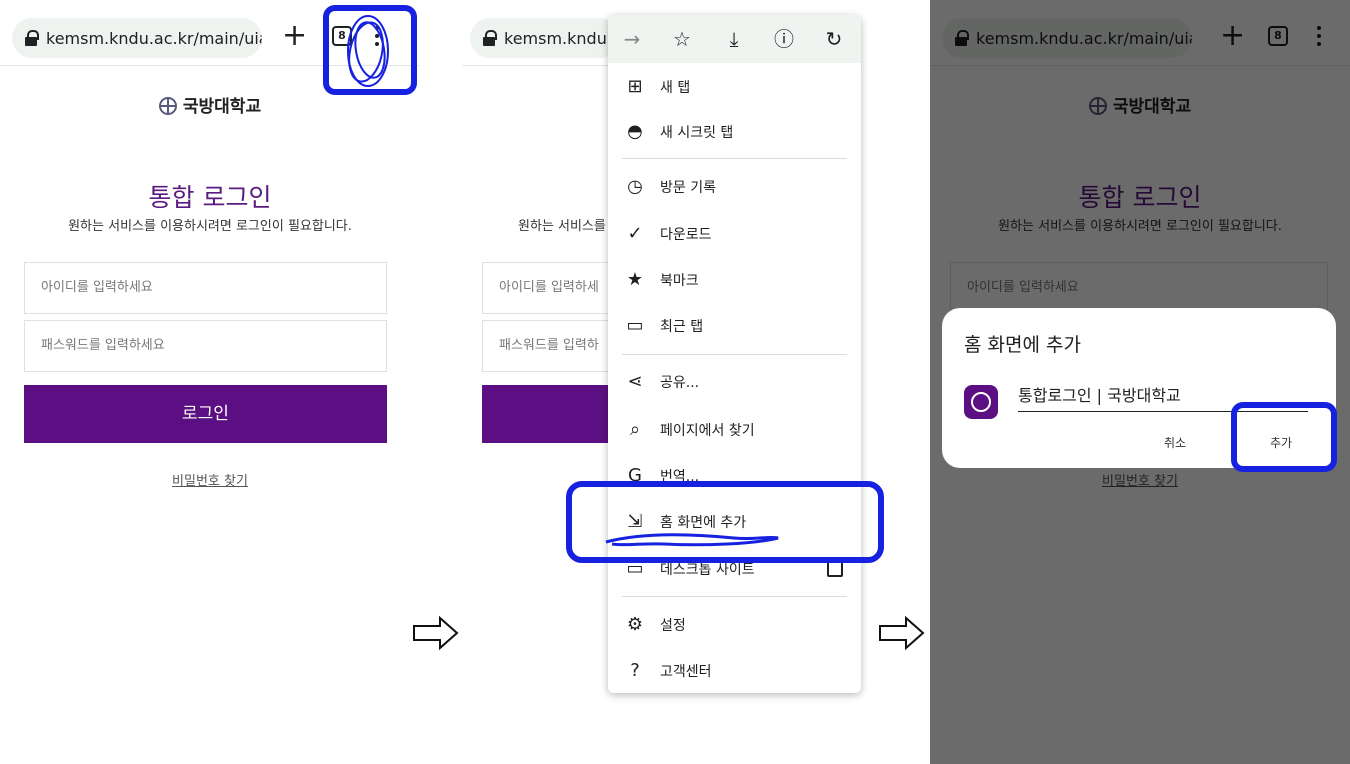 This screenshot has width=1350, height=764. I want to click on reload-icon: ↻, so click(834, 39).